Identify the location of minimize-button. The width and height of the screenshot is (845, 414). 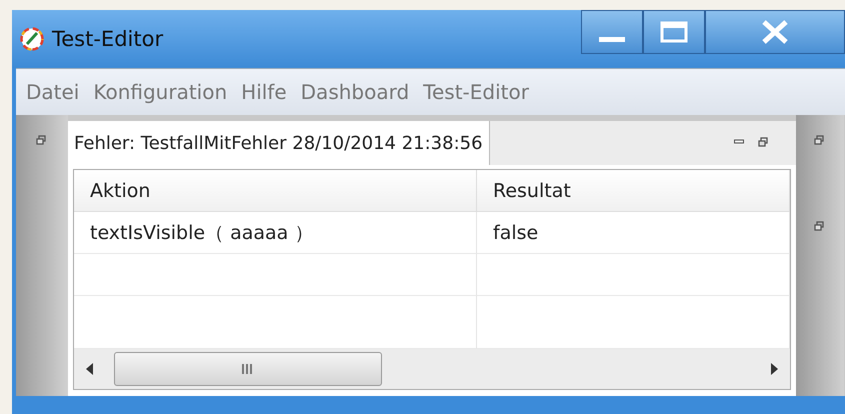
(612, 32).